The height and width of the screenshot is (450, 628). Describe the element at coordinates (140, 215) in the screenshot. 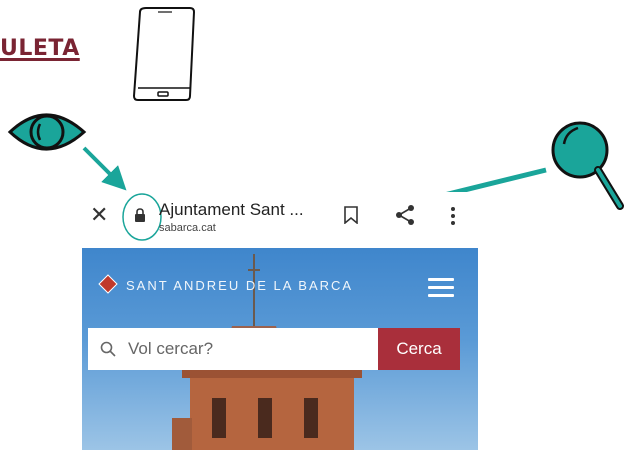

I see `lock-icon` at that location.